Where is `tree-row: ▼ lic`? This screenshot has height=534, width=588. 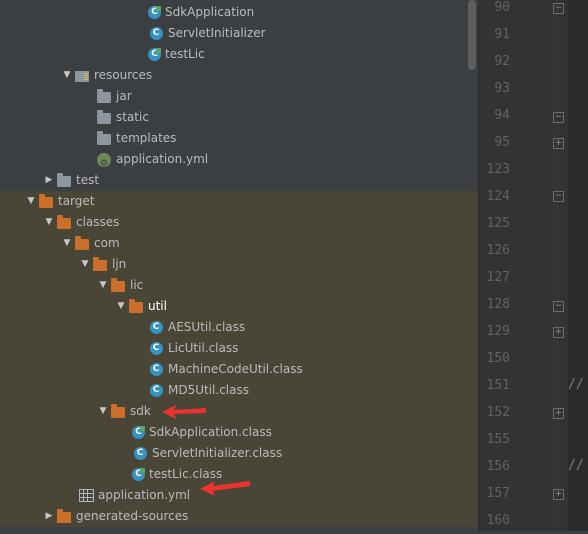 tree-row: ▼ lic is located at coordinates (239, 285).